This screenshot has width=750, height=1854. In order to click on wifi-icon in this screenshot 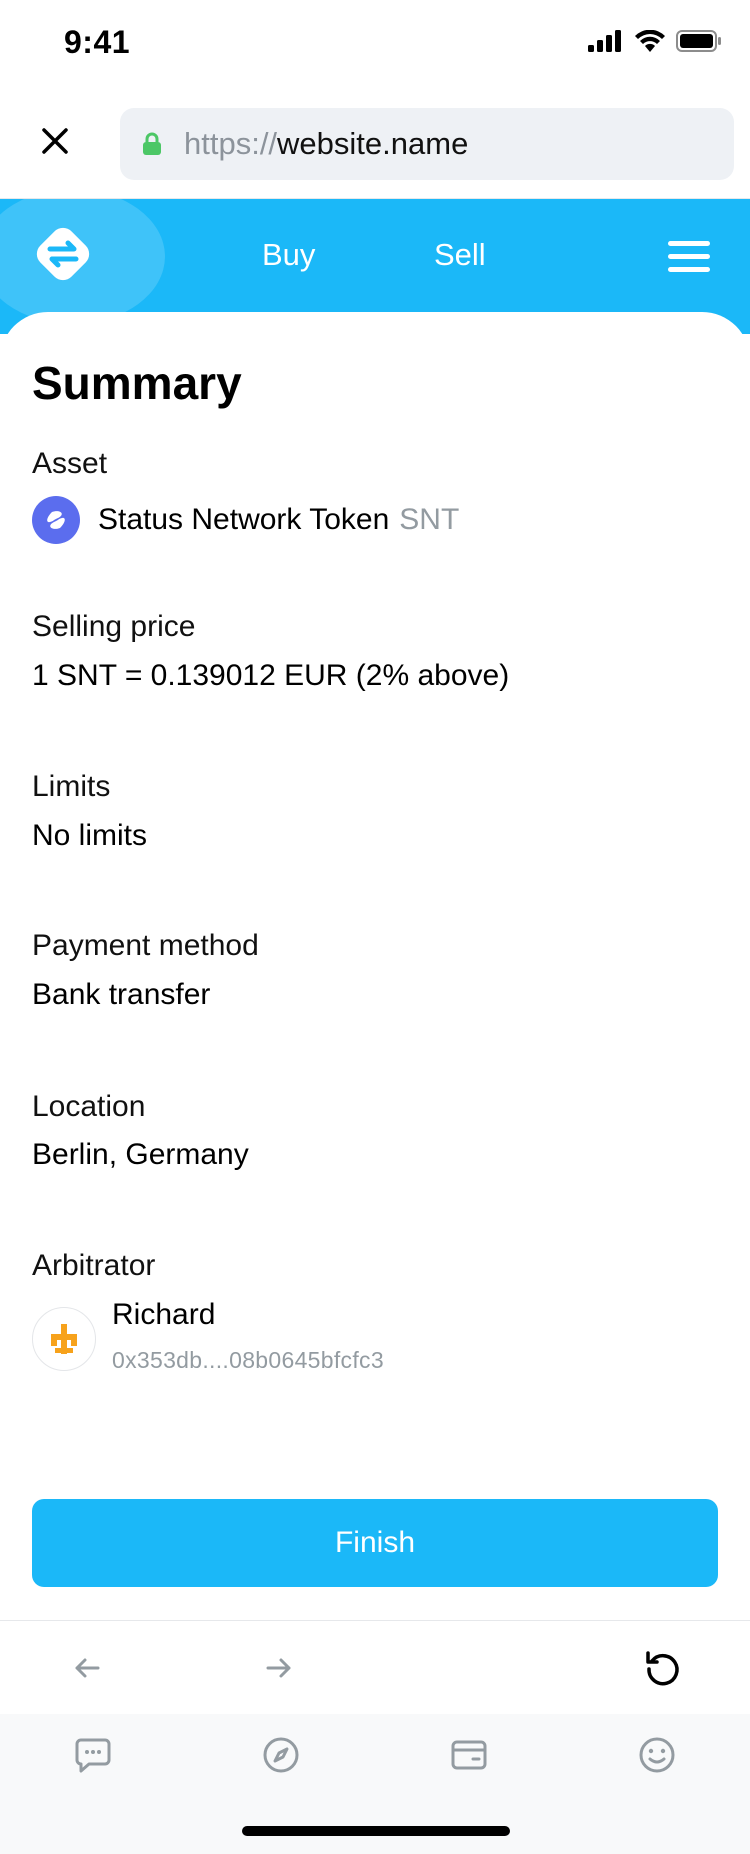, I will do `click(650, 41)`.